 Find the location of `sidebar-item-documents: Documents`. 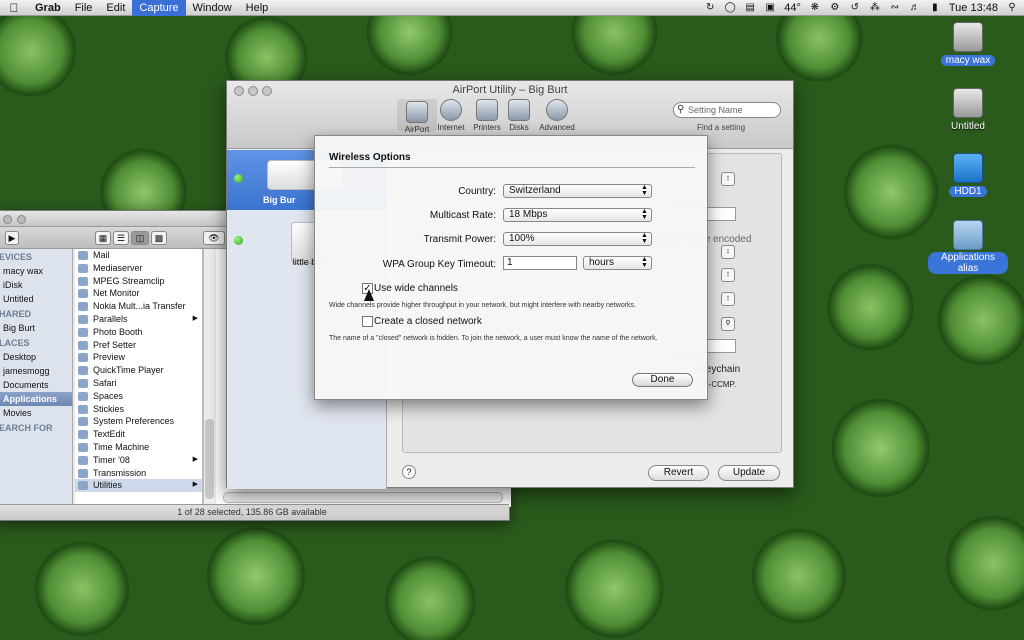

sidebar-item-documents: Documents is located at coordinates (36, 385).